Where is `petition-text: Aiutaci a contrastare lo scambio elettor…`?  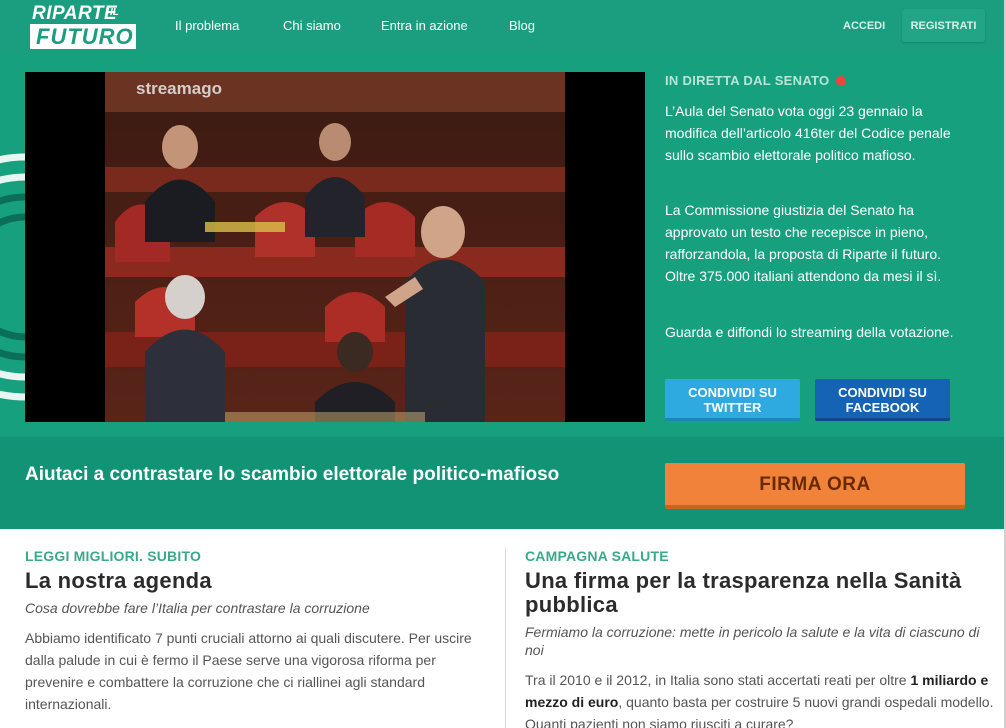
petition-text: Aiutaci a contrastare lo scambio elettor… is located at coordinates (292, 474).